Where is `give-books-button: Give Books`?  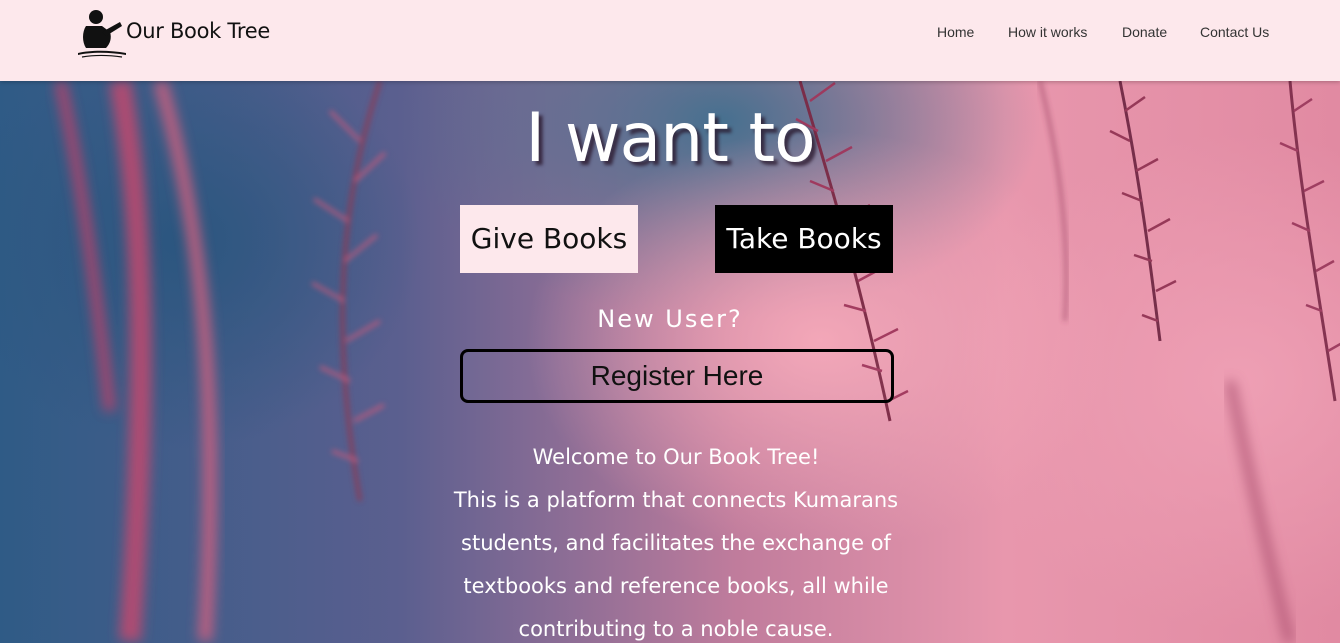
give-books-button: Give Books is located at coordinates (549, 239).